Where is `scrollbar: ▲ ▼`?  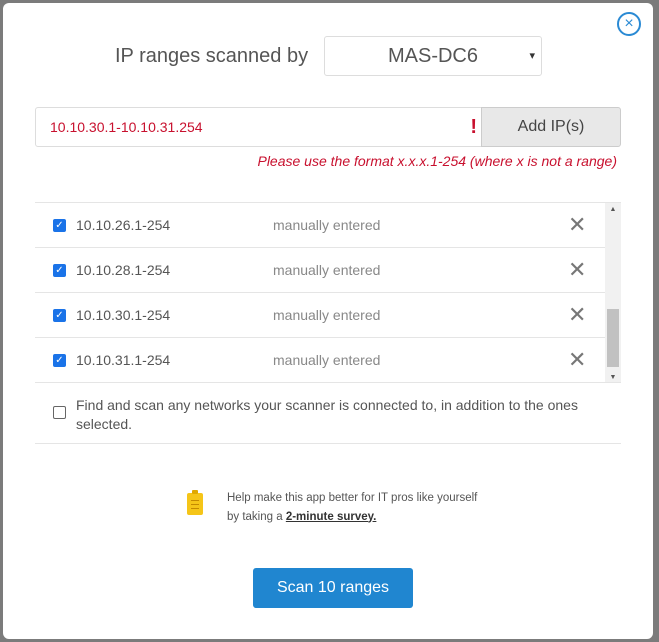
scrollbar: ▲ ▼ is located at coordinates (613, 292).